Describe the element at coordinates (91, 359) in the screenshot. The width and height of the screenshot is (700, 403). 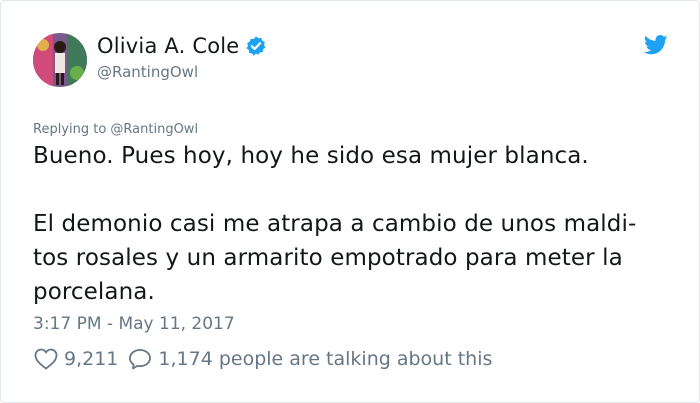
I see `likes-count: 9,211` at that location.